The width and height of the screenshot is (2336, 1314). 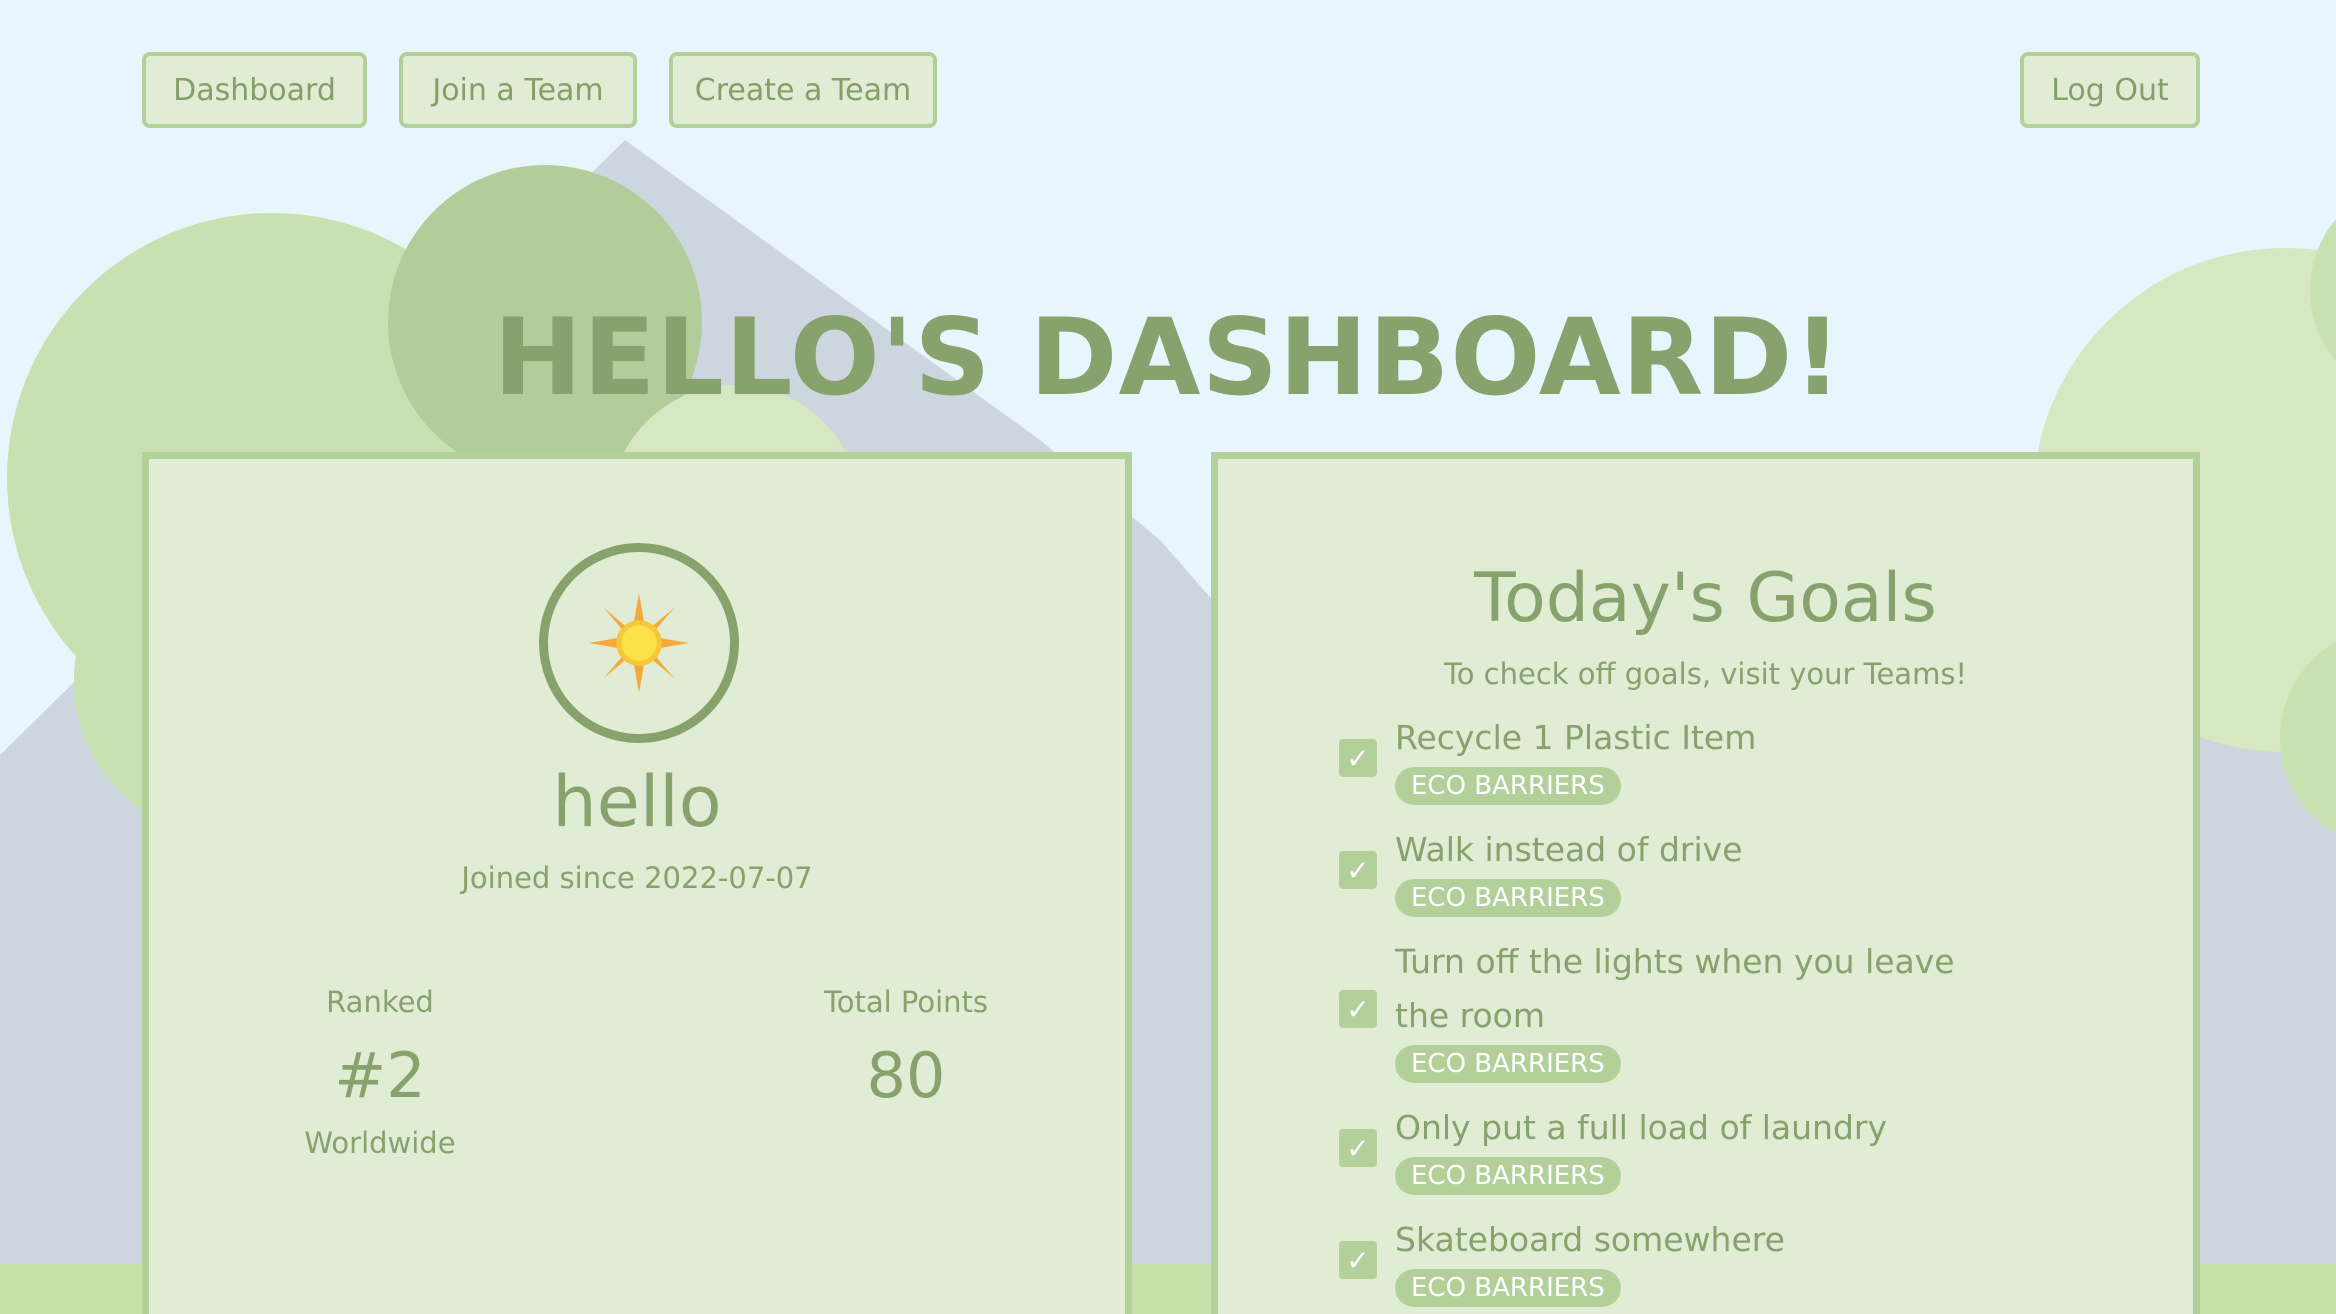 What do you see at coordinates (906, 1002) in the screenshot?
I see `points-label: Total Points` at bounding box center [906, 1002].